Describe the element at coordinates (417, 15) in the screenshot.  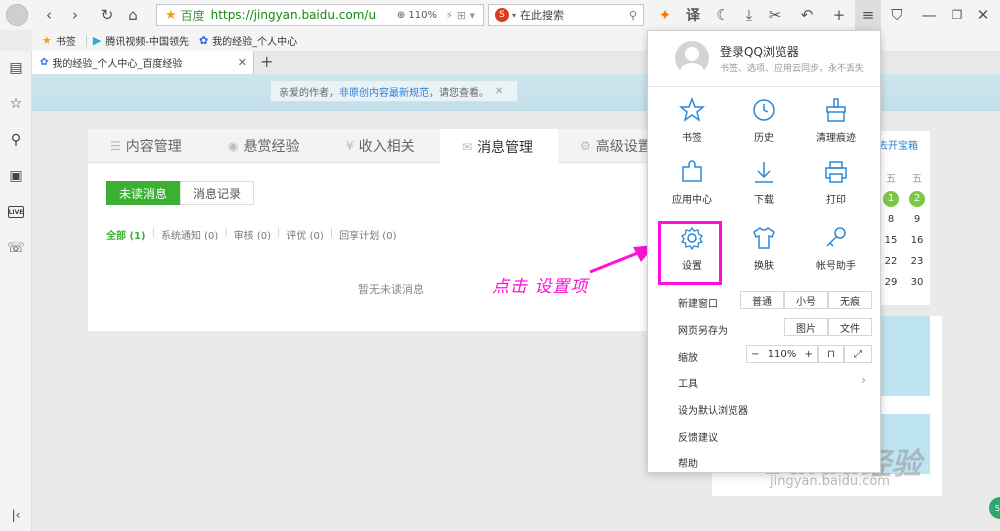
I see `zoom-indicator: ⊕ 110%` at that location.